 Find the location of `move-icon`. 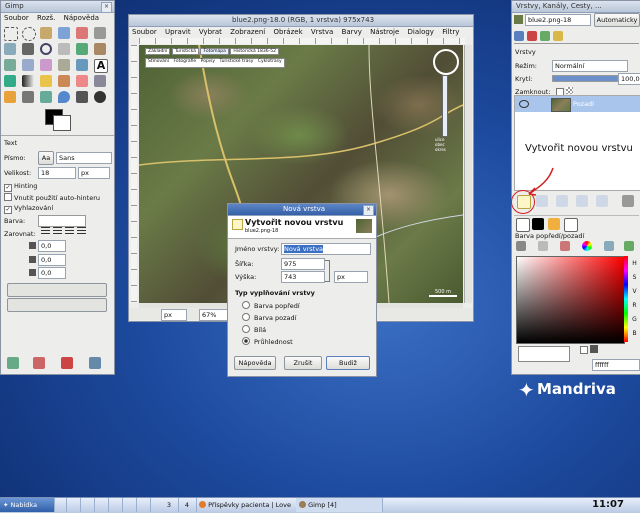

move-icon is located at coordinates (82, 49).